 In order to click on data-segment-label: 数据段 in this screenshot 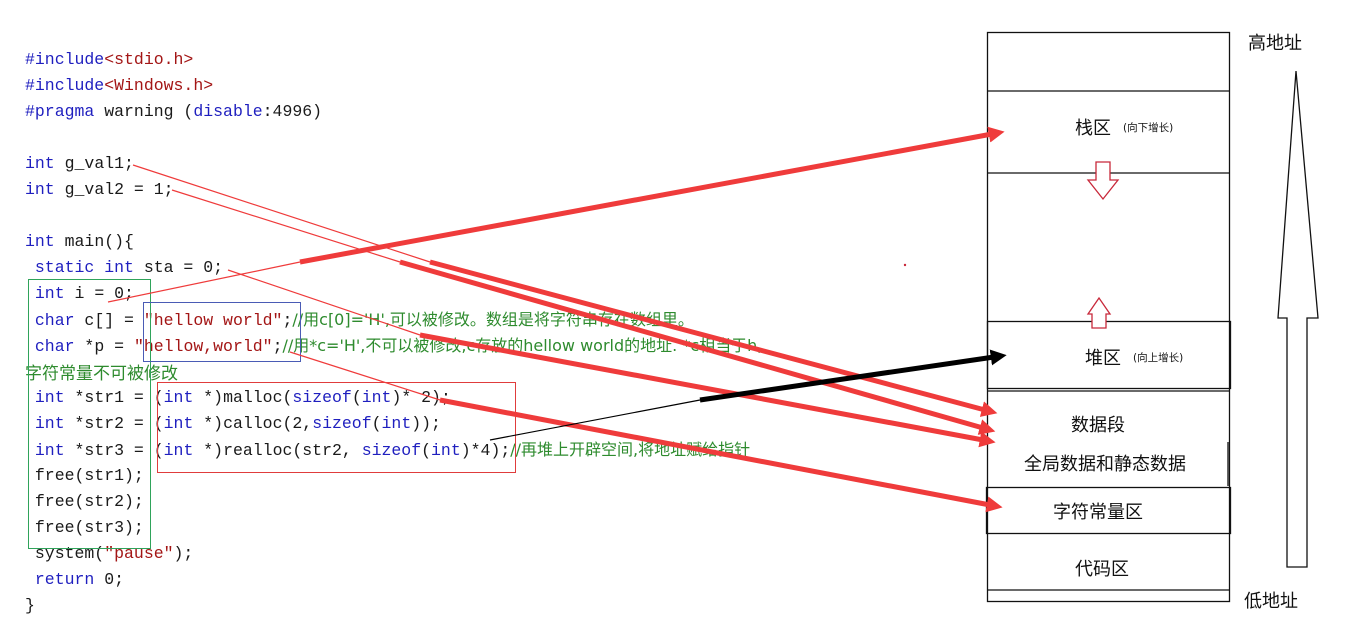, I will do `click(1098, 425)`.